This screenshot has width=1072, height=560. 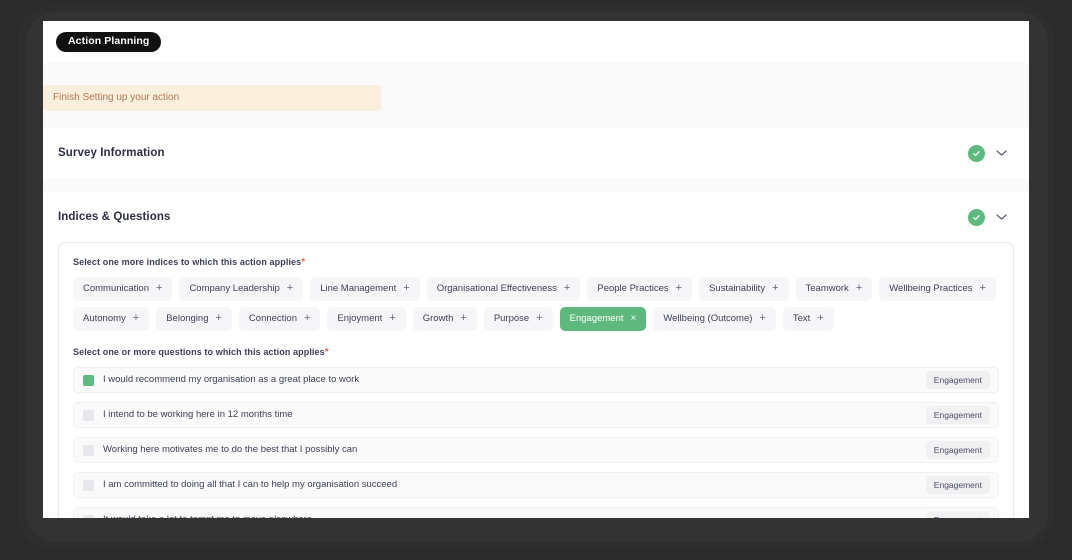 I want to click on section-header-indices-questions: Indices & Questions, so click(x=536, y=217).